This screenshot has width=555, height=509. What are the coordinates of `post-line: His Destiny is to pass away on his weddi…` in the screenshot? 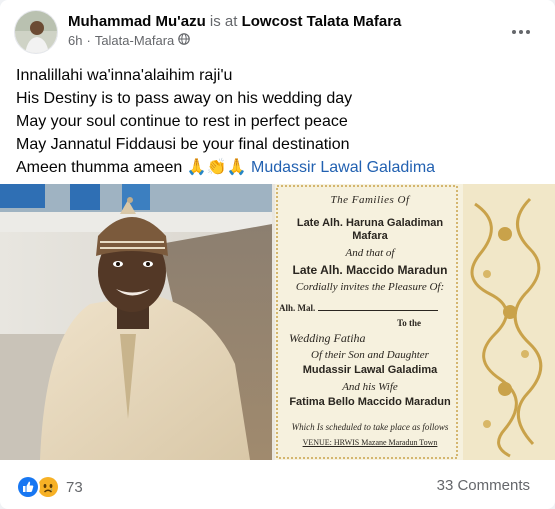 It's located at (184, 98).